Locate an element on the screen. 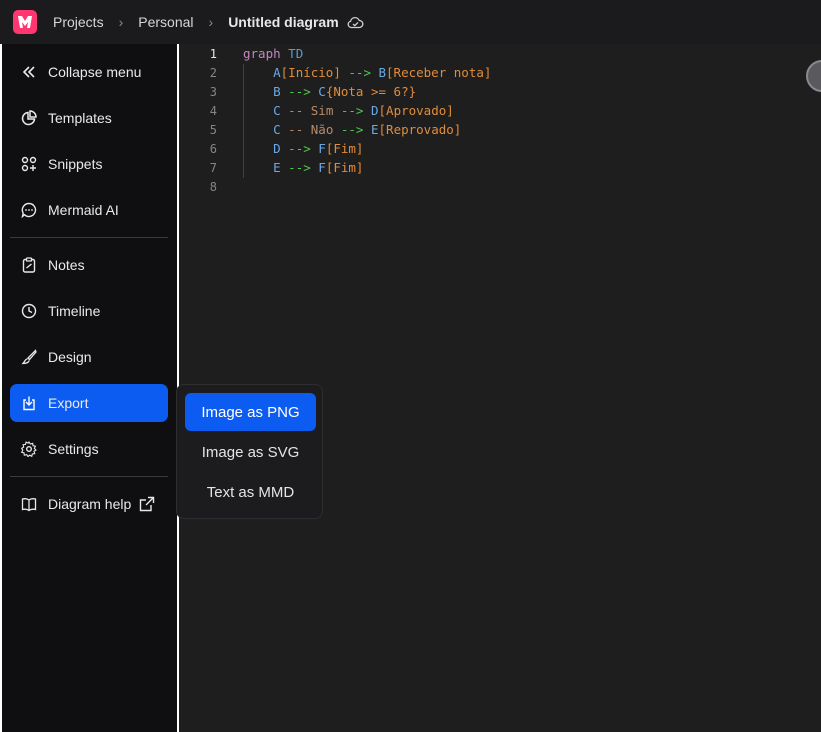 The height and width of the screenshot is (732, 821). sidebar-item-diagram-help: Diagram help is located at coordinates (89, 504).